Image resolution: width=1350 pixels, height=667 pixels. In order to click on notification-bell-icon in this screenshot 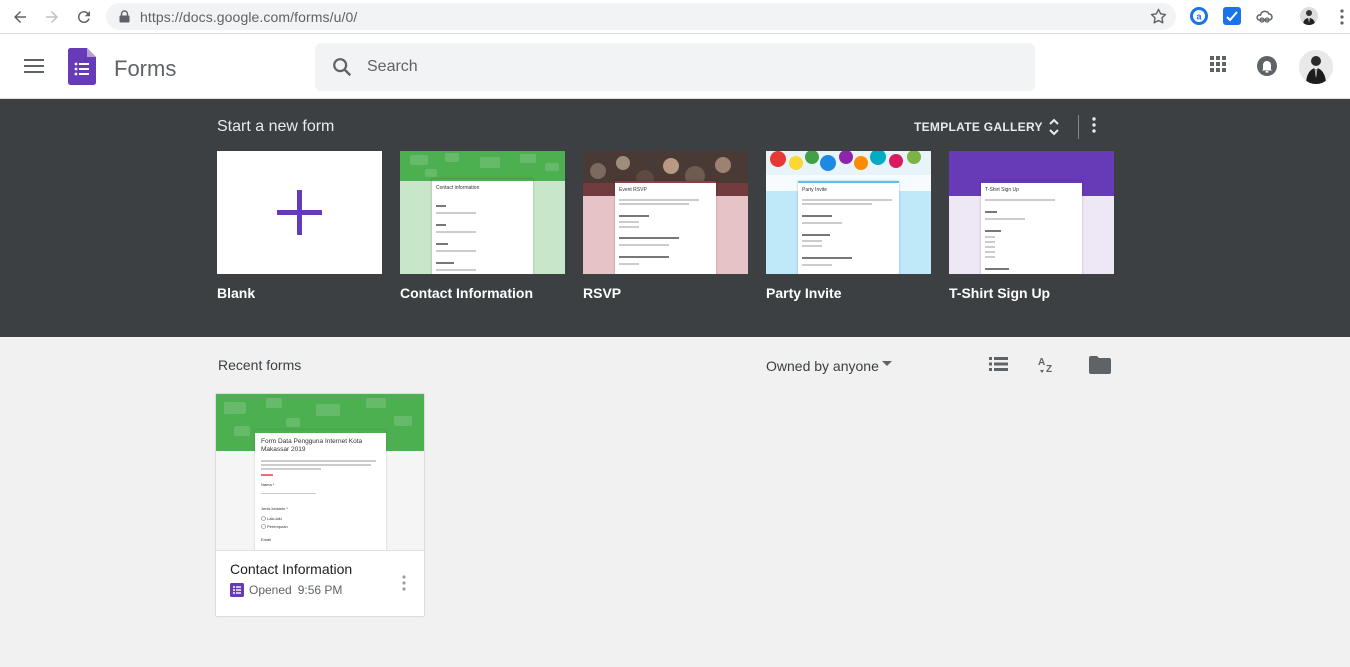, I will do `click(1267, 66)`.